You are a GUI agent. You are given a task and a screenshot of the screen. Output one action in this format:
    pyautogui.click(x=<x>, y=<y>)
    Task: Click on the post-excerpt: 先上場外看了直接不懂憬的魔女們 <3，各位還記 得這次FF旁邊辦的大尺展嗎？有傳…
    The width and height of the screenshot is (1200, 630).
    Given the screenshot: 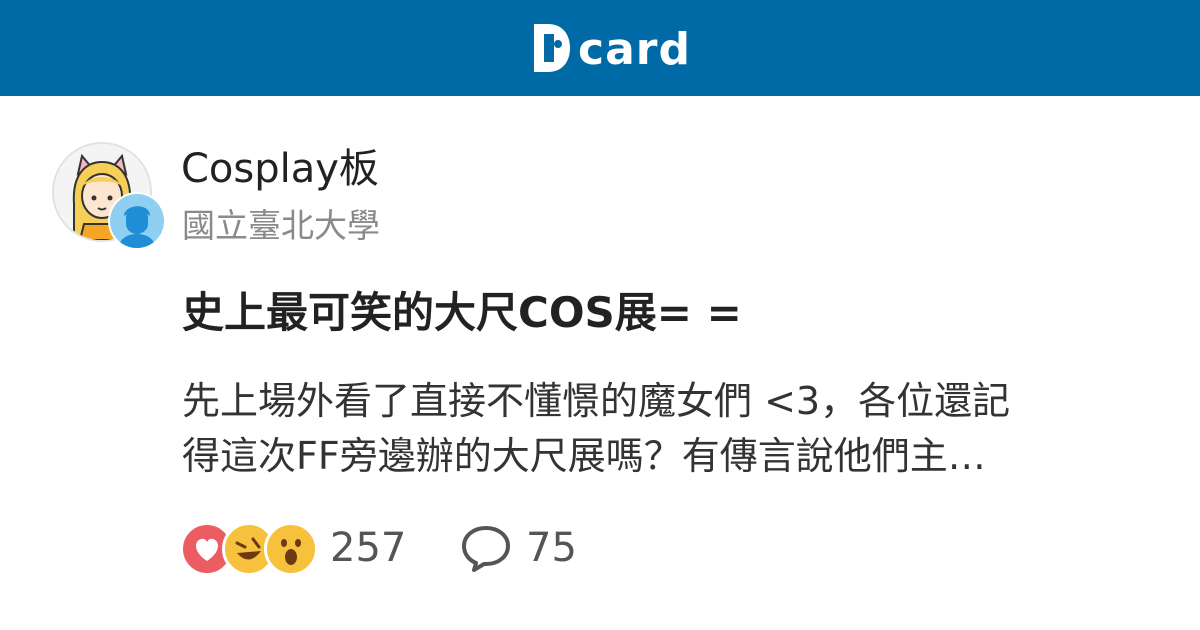 What is the action you would take?
    pyautogui.click(x=662, y=429)
    